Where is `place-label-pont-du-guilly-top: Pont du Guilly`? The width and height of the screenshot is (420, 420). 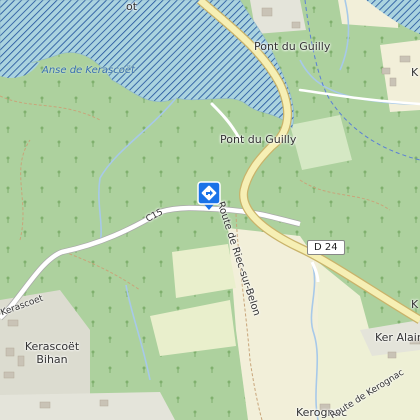 place-label-pont-du-guilly-top: Pont du Guilly is located at coordinates (292, 46).